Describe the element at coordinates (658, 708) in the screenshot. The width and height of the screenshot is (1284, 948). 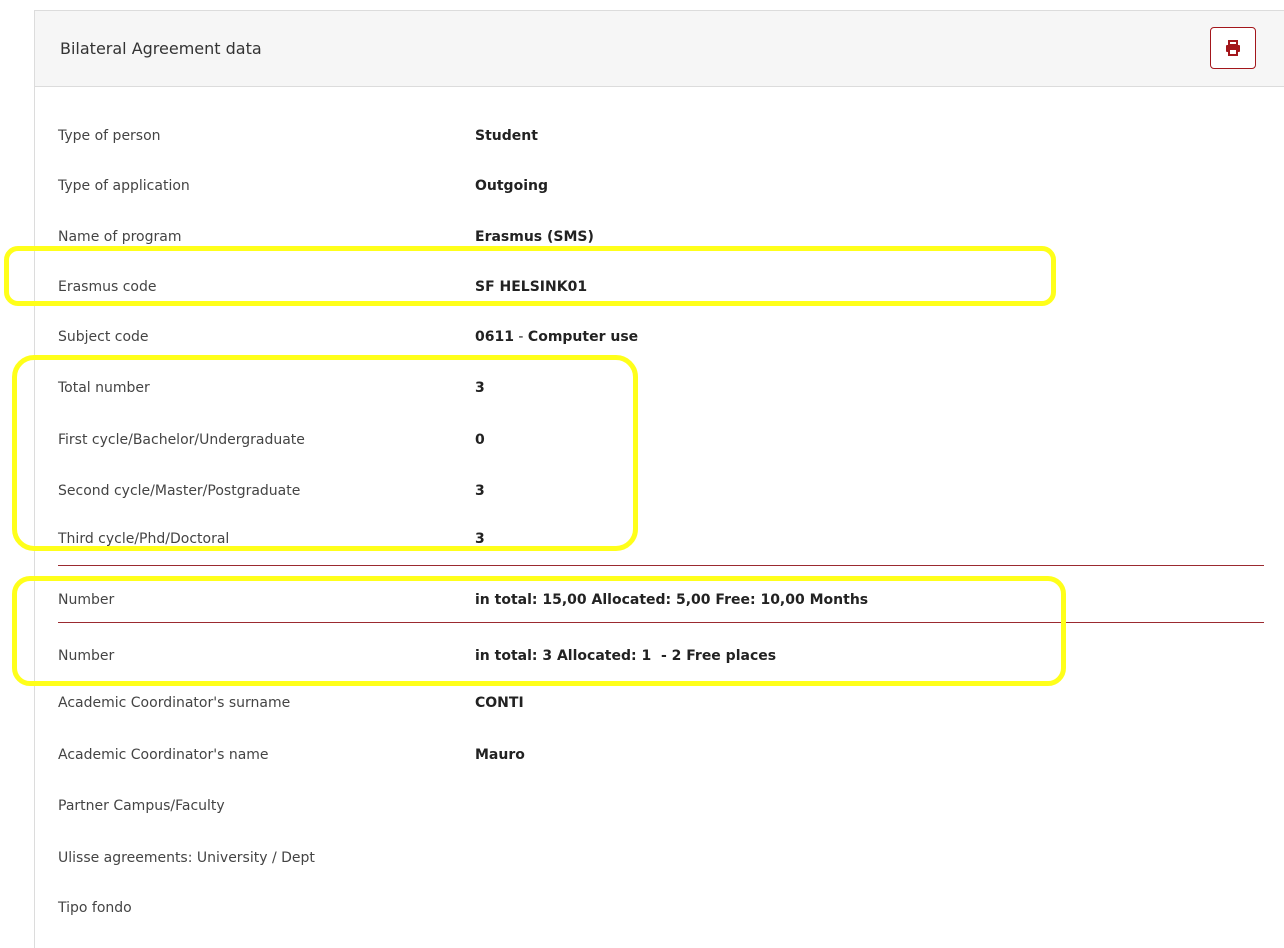
I see `row-coordinator-surname: Academic Coordinator's surname CONTI` at that location.